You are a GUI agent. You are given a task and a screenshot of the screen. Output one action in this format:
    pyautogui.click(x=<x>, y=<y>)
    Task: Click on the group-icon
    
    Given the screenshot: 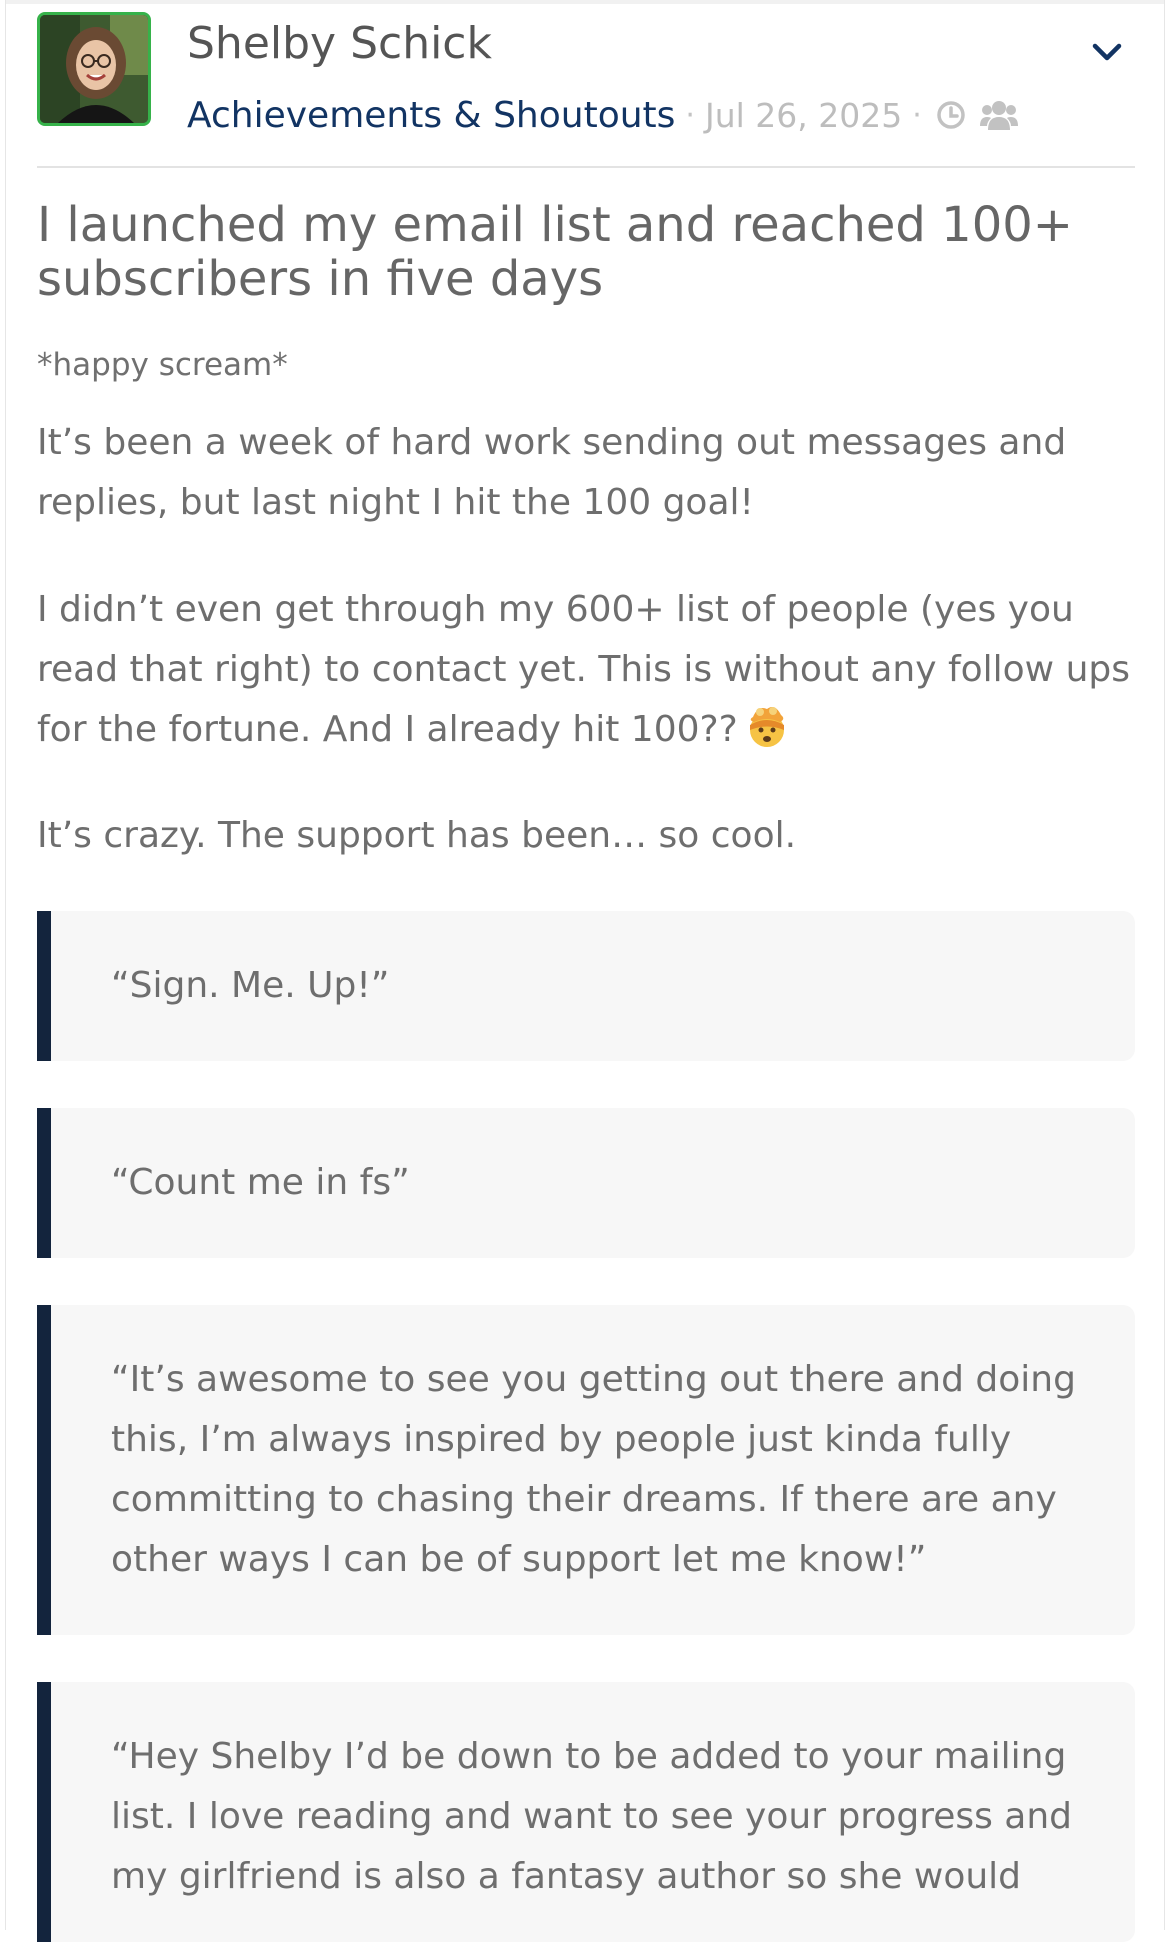 What is the action you would take?
    pyautogui.click(x=998, y=115)
    